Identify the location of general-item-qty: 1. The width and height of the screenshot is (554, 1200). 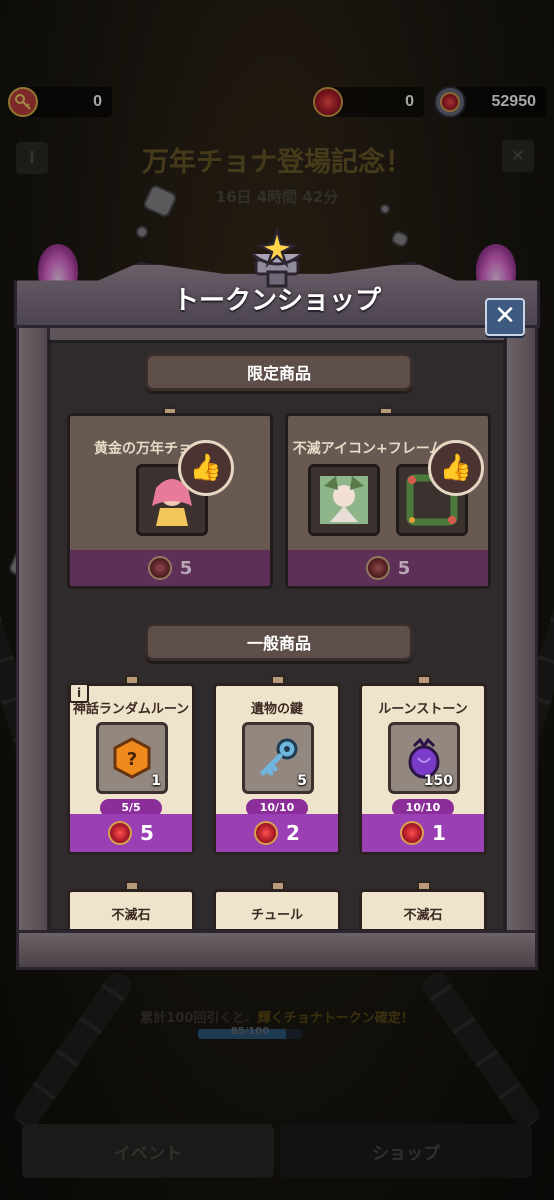
(156, 781).